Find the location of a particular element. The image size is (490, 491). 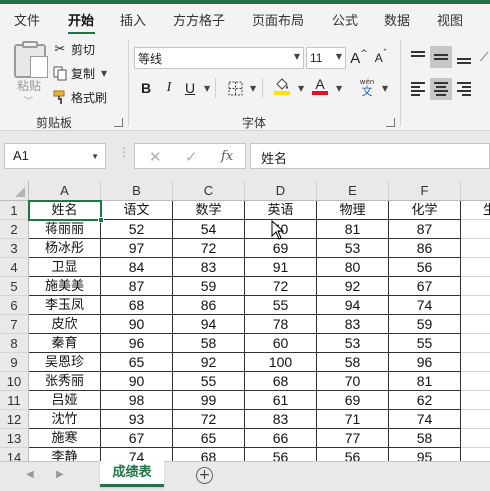

table-cell: 67 is located at coordinates (425, 286).